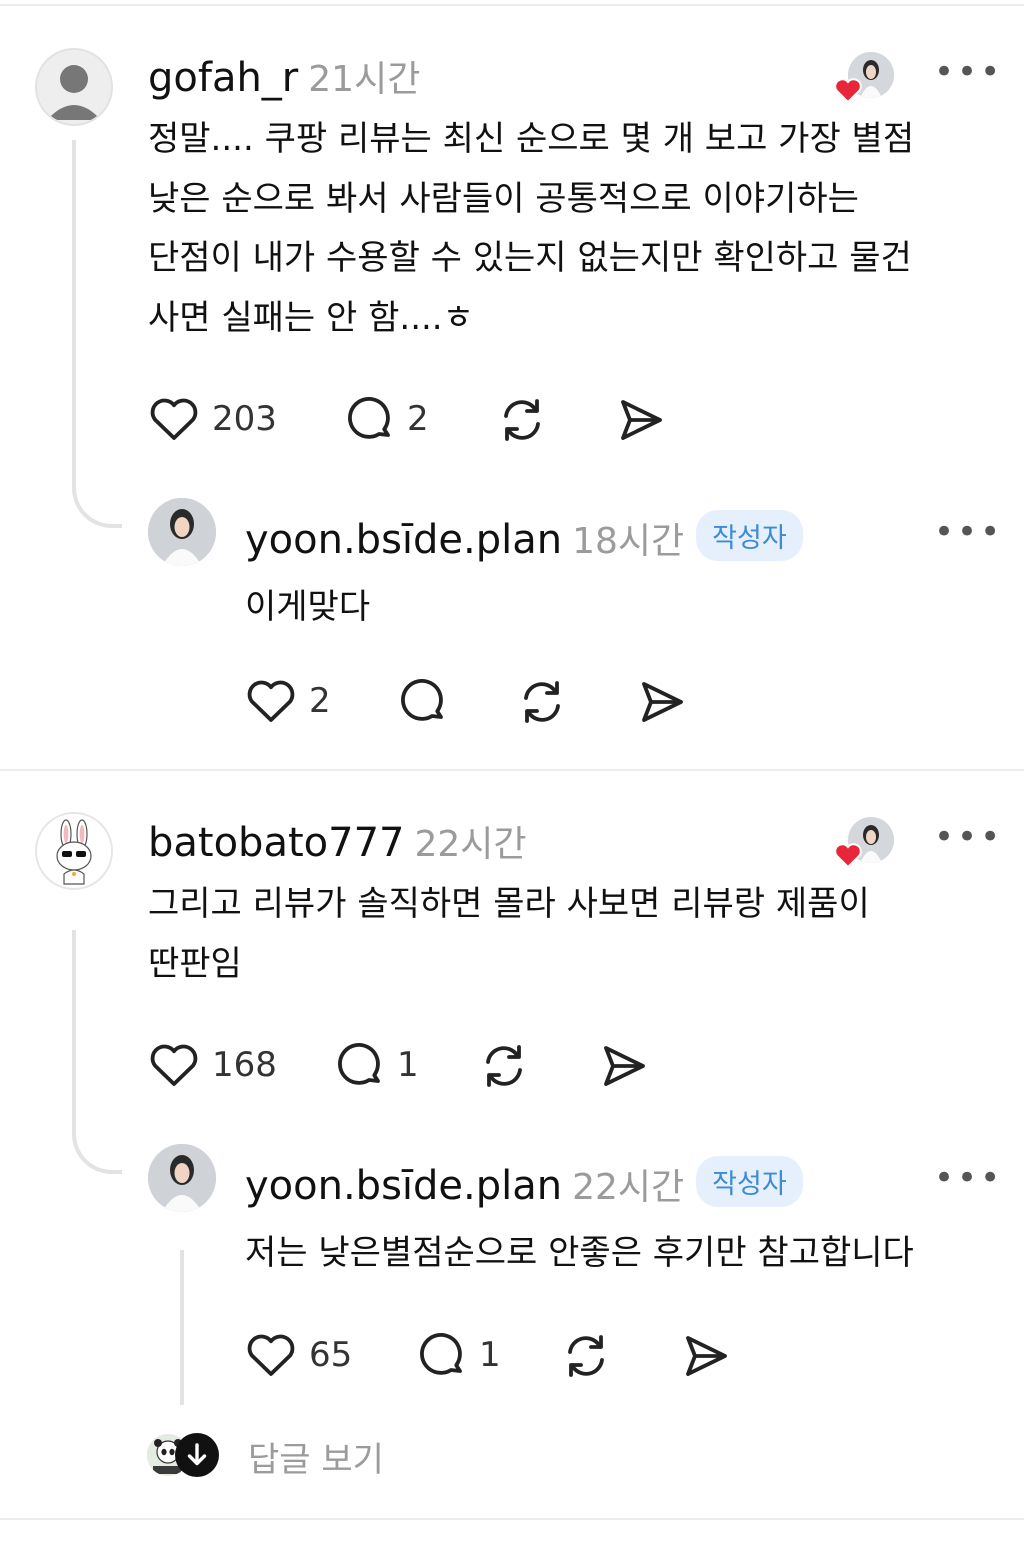 This screenshot has height=1545, width=1024. Describe the element at coordinates (308, 607) in the screenshot. I see `reply-text: 이게맞다` at that location.